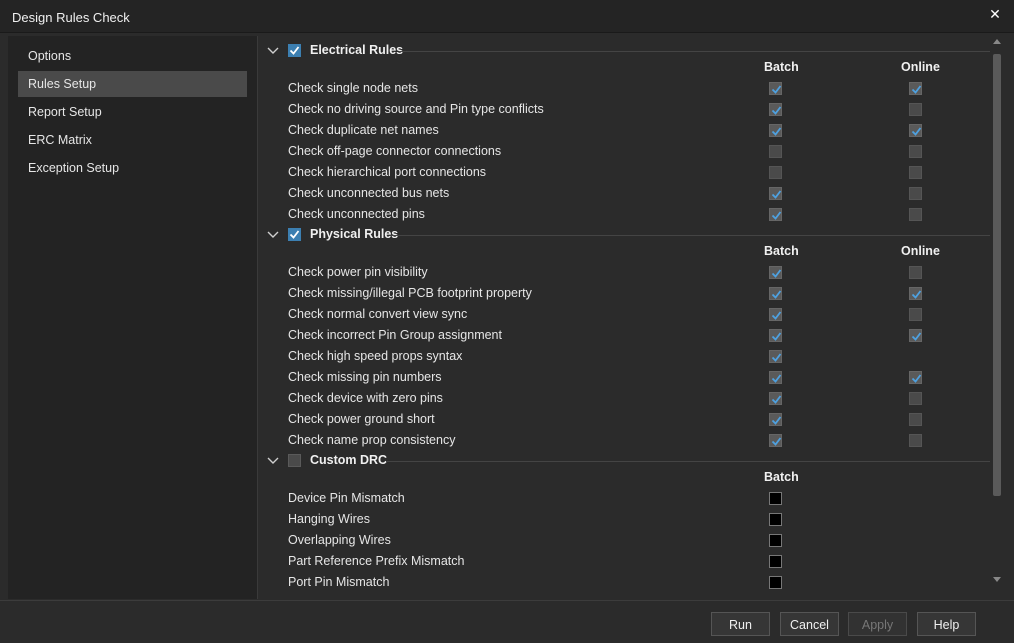  Describe the element at coordinates (132, 168) in the screenshot. I see `sidebar-item-exception-setup: Exception Setup` at that location.